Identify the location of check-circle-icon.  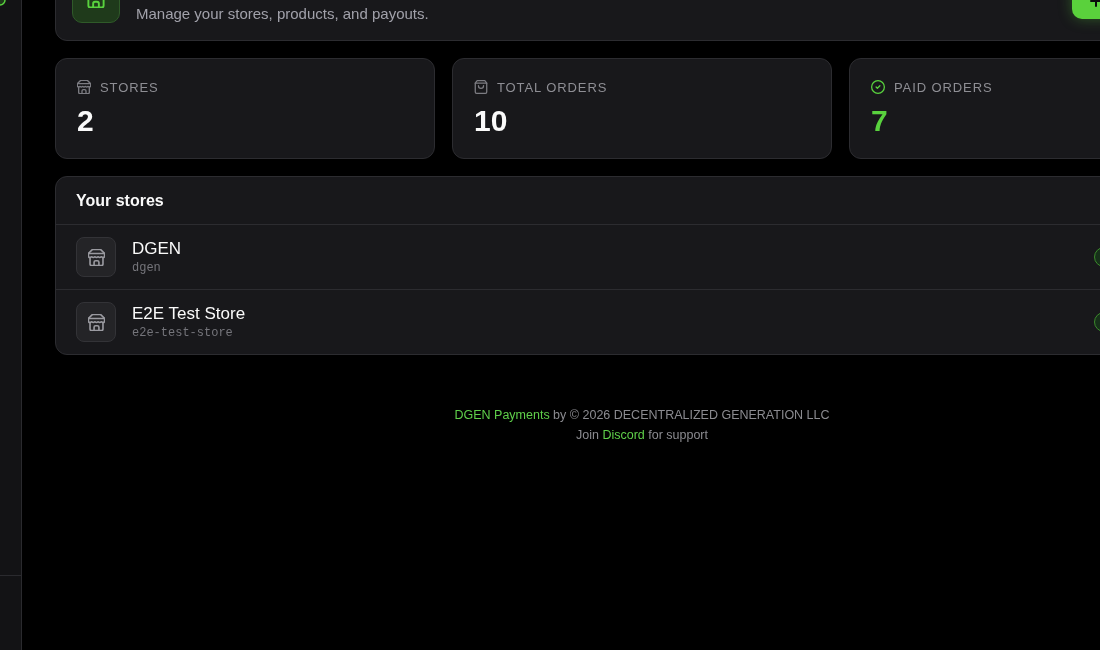
(878, 87).